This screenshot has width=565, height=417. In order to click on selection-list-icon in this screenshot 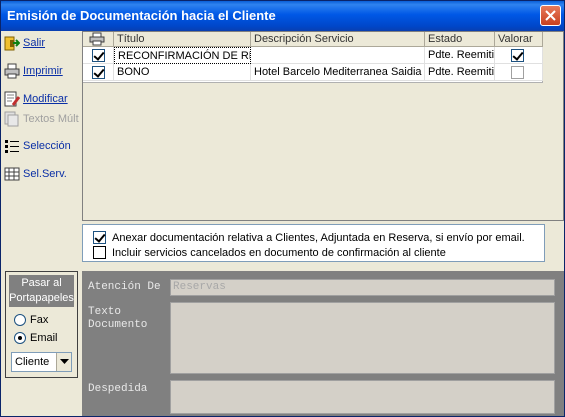, I will do `click(12, 146)`.